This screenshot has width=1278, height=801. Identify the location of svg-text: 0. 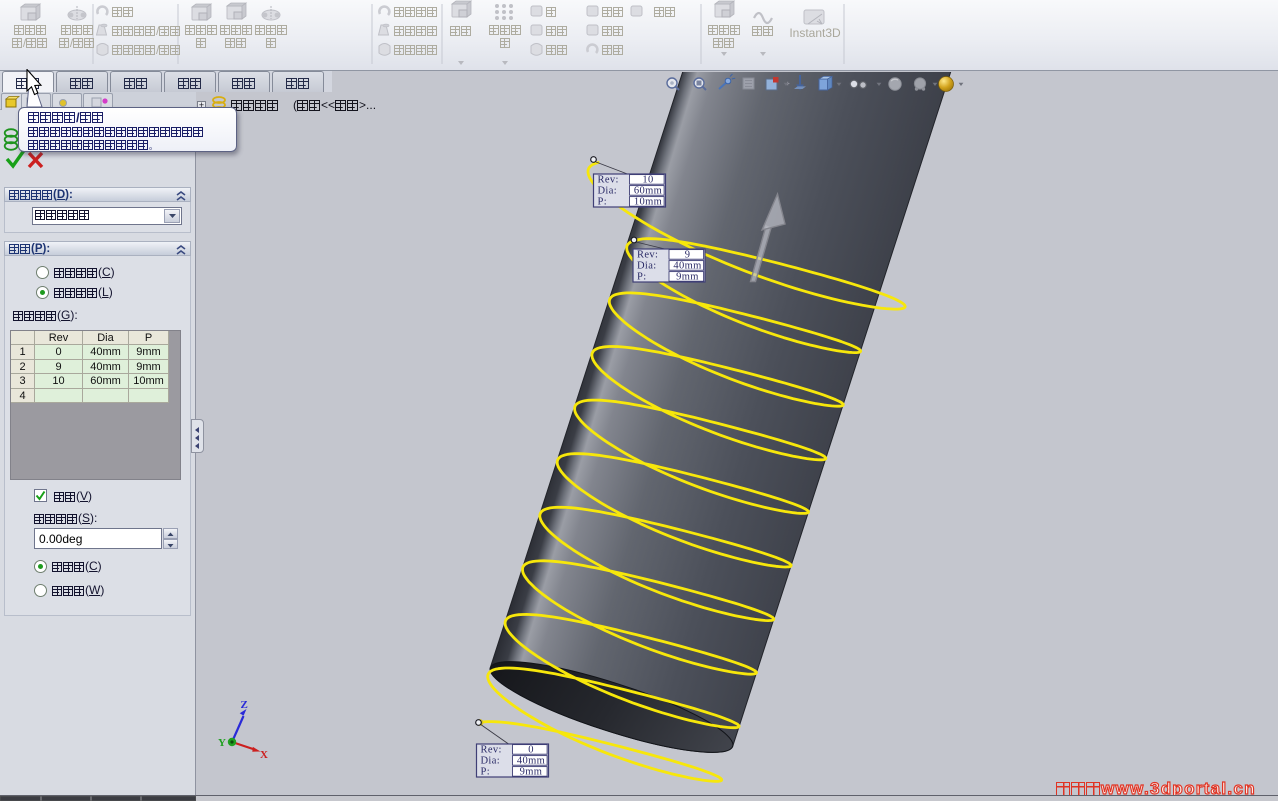
(531, 750).